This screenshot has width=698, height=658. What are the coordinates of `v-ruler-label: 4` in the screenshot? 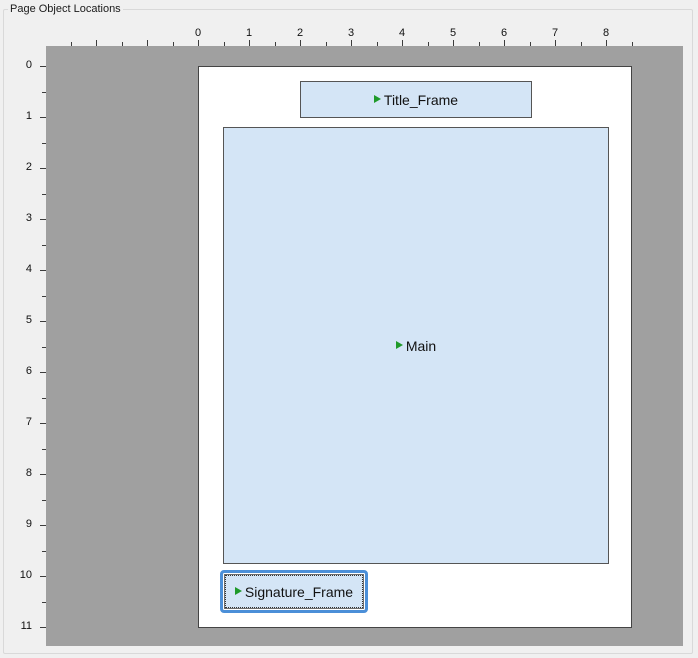 It's located at (28, 269).